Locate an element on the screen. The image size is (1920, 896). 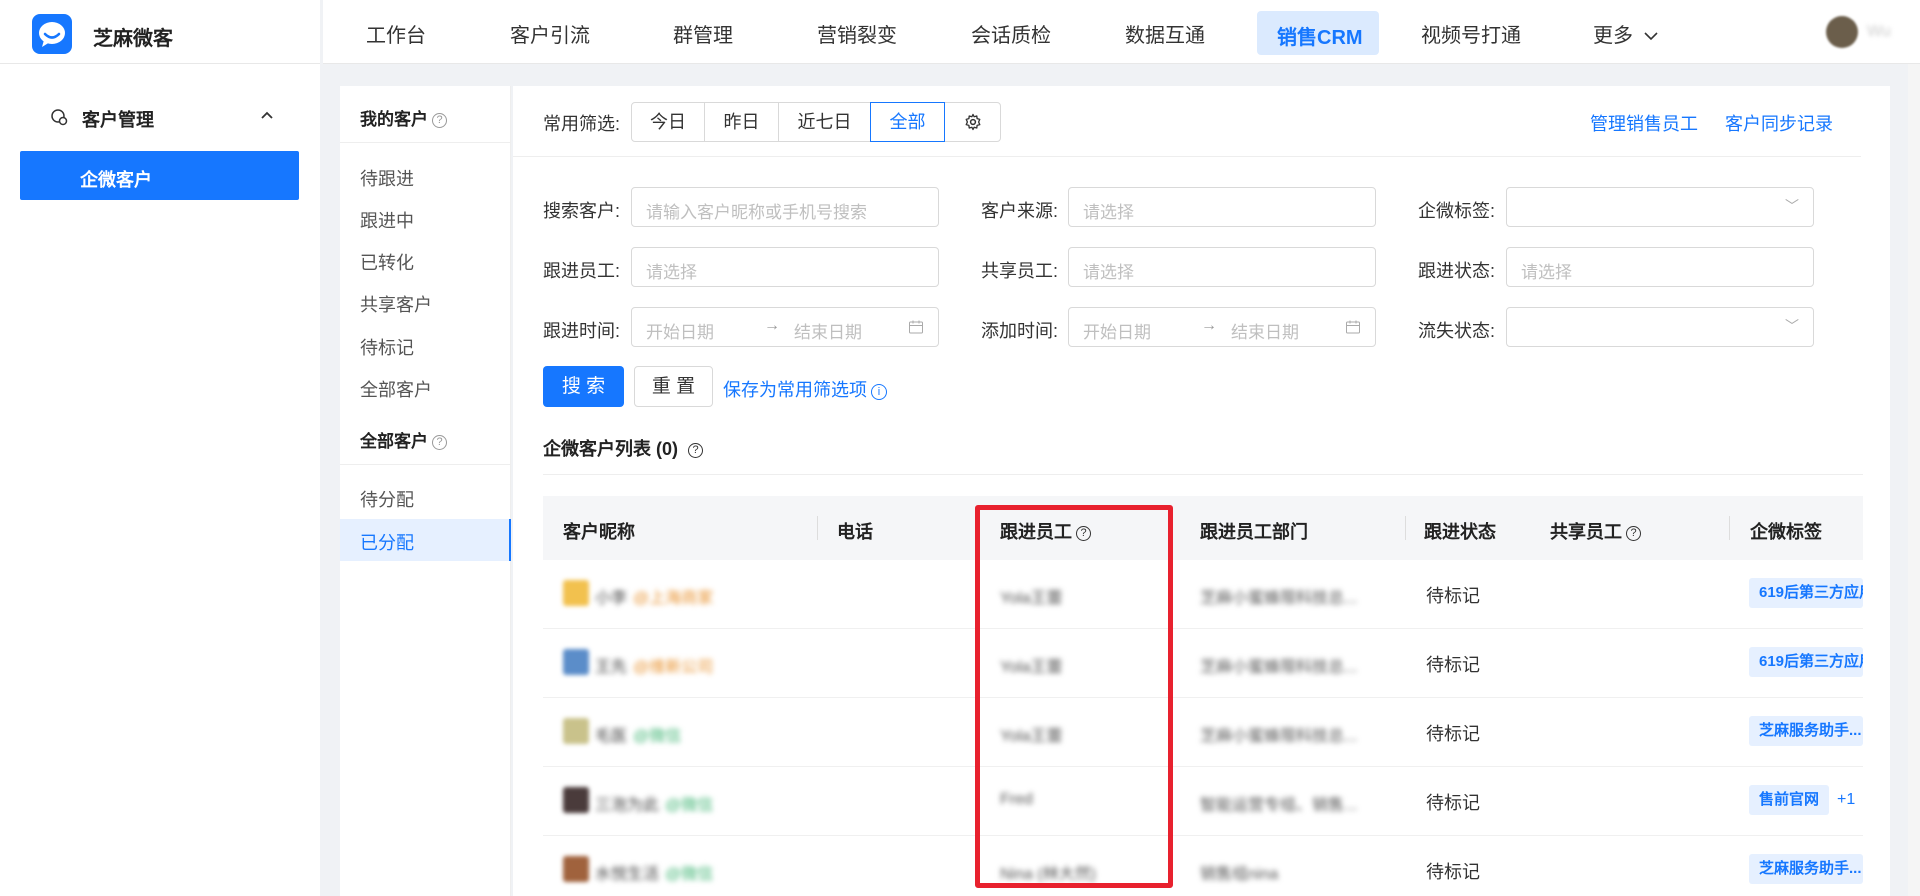
customer-nickname: 三泡为此 is located at coordinates (627, 803).